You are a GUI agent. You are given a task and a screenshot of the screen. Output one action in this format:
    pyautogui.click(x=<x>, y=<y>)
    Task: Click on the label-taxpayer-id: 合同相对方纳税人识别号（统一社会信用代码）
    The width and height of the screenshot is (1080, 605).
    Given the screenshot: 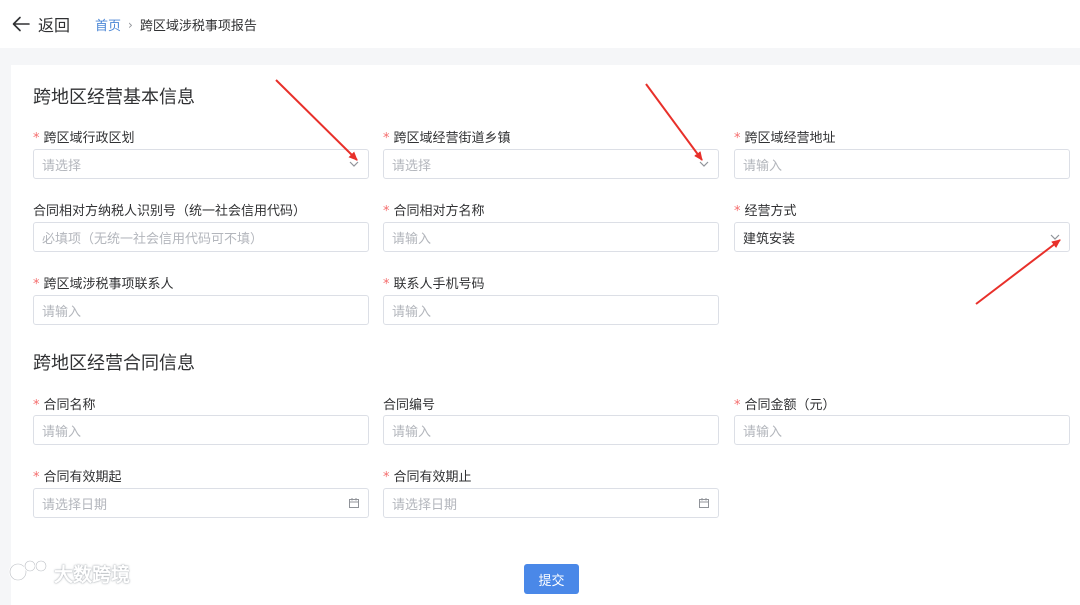 What is the action you would take?
    pyautogui.click(x=170, y=211)
    